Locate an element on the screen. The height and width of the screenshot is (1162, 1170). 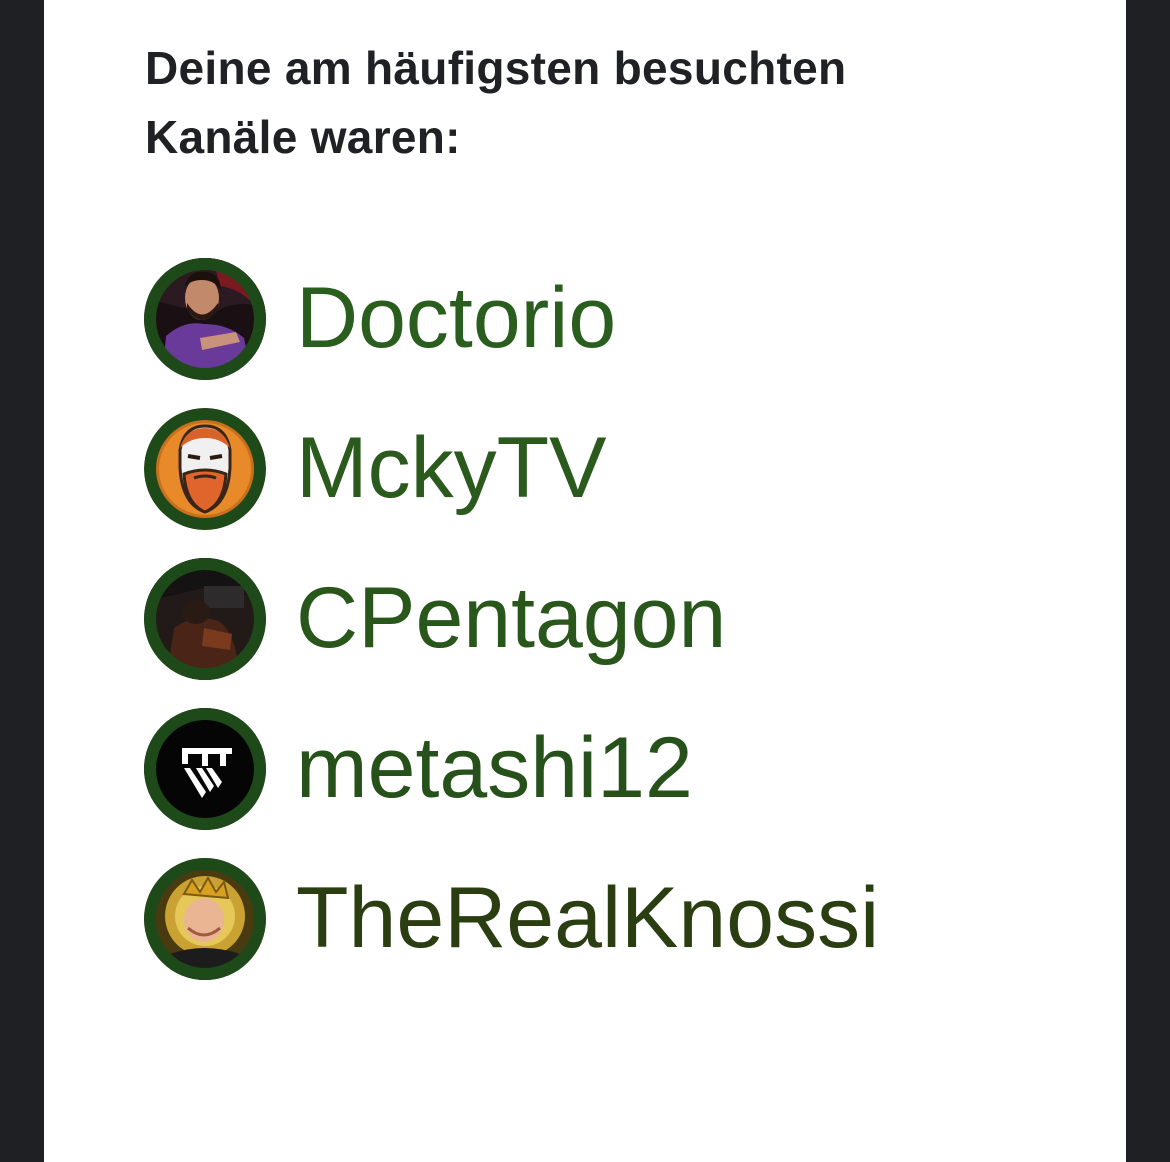
channel-name: metashi12 is located at coordinates (494, 768).